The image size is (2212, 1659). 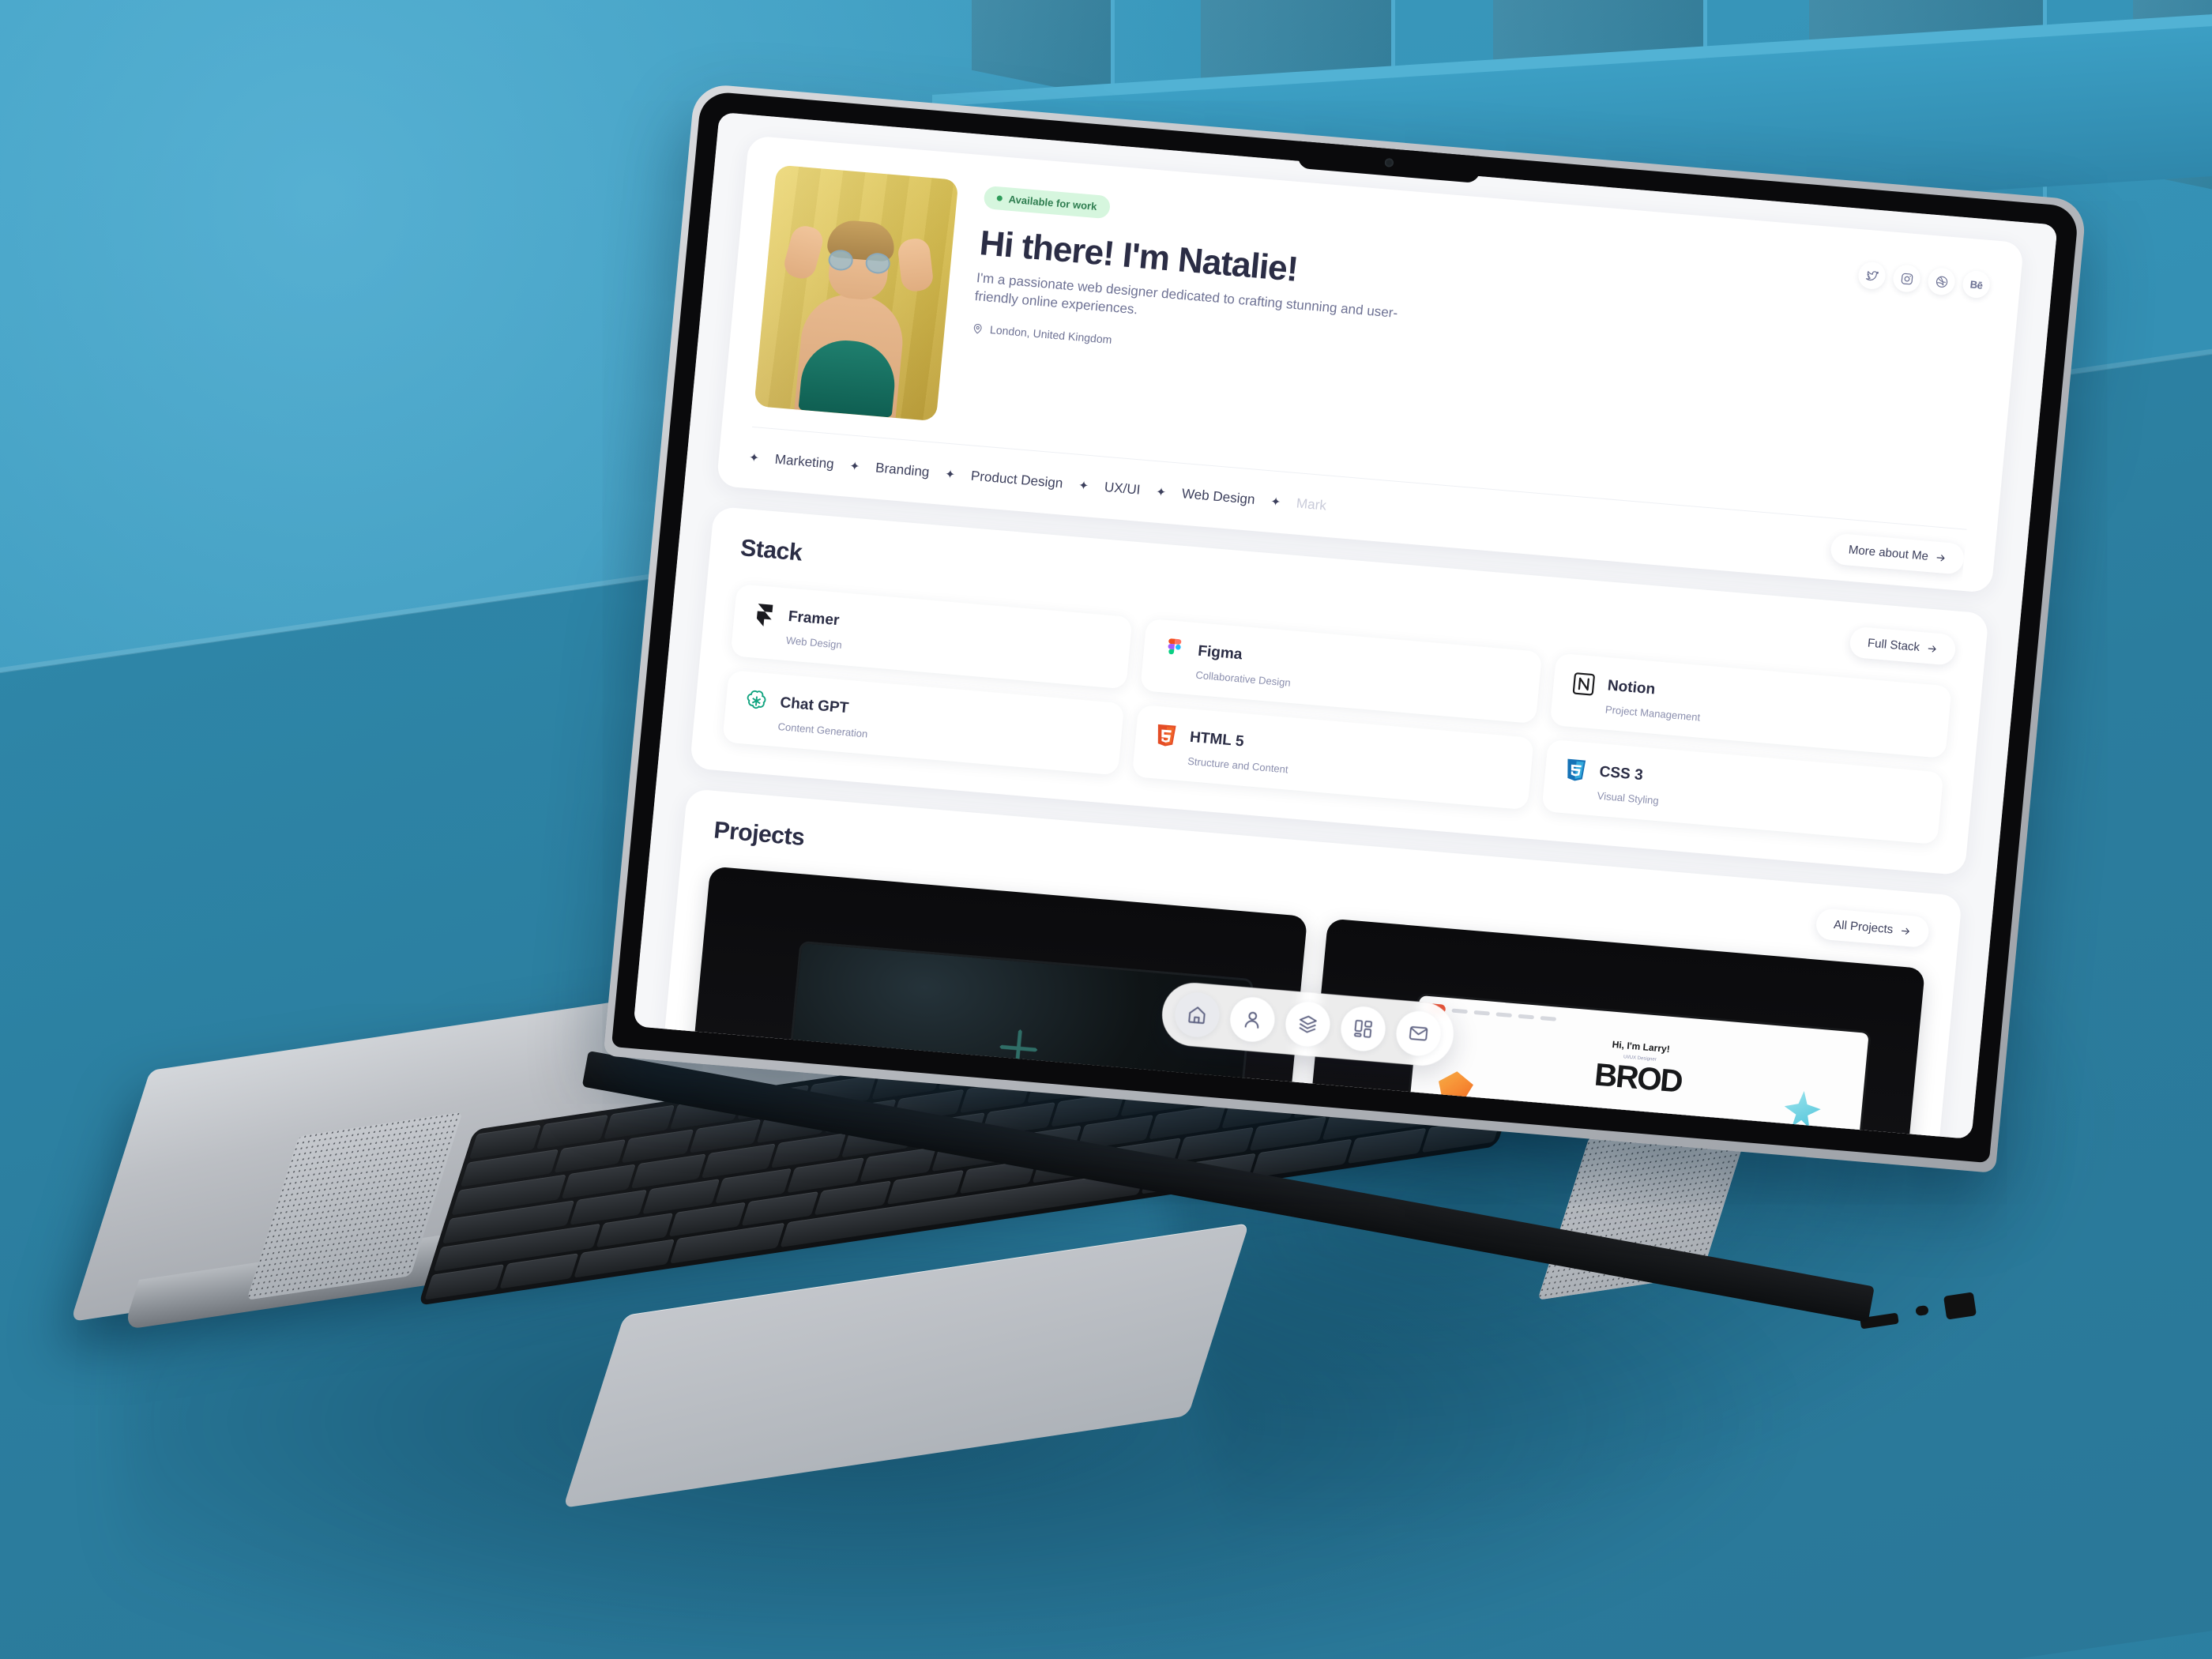 What do you see at coordinates (1942, 281) in the screenshot?
I see `dribbble-icon` at bounding box center [1942, 281].